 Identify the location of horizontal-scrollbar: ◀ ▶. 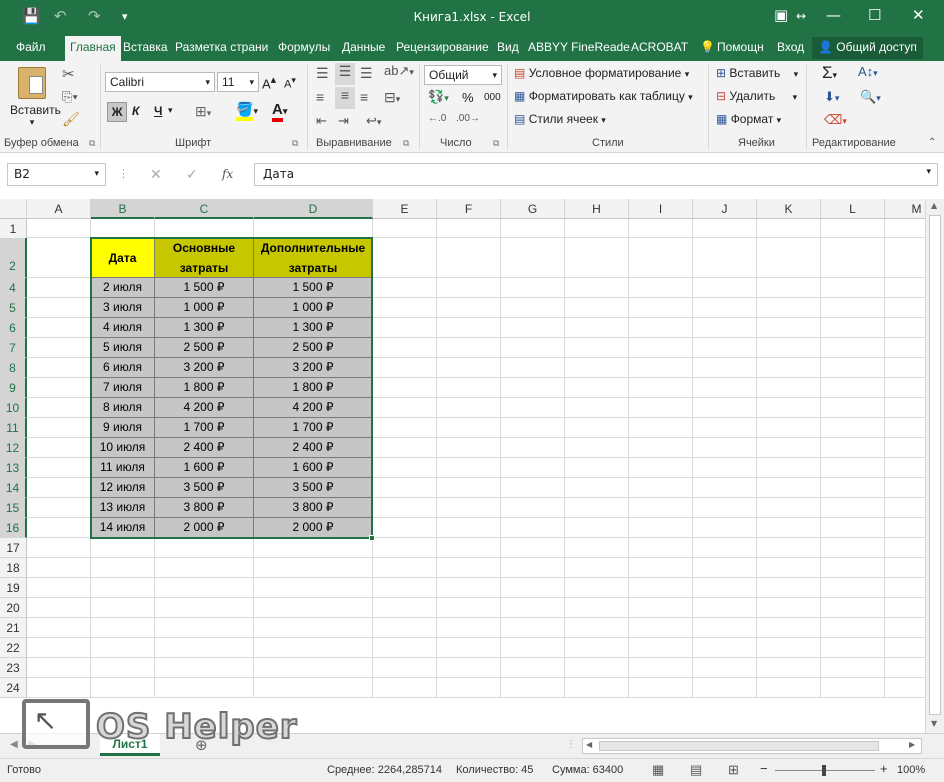
(752, 746).